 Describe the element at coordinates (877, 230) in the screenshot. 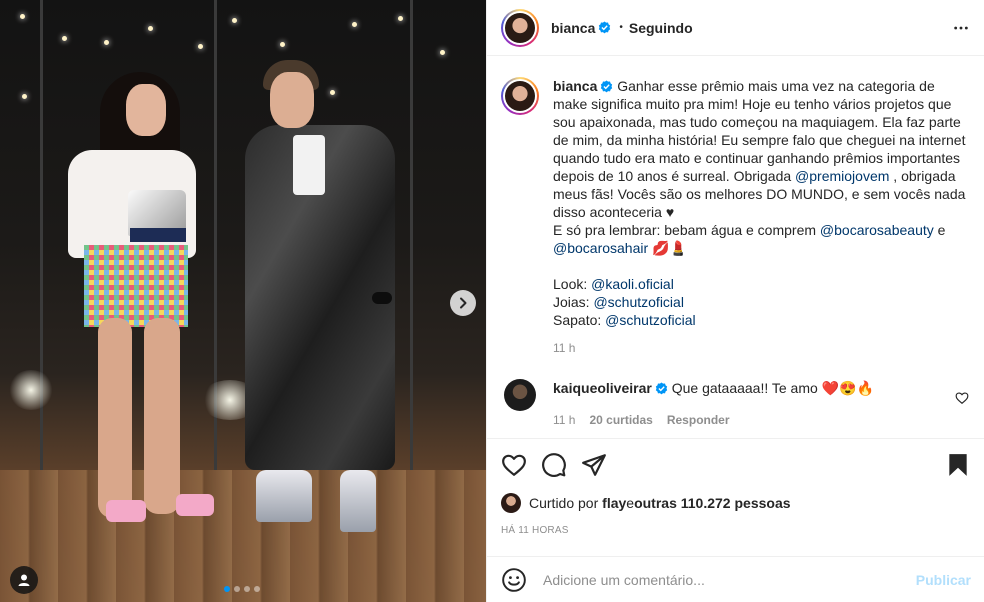

I see `mention-link: @bocarosabeauty` at that location.